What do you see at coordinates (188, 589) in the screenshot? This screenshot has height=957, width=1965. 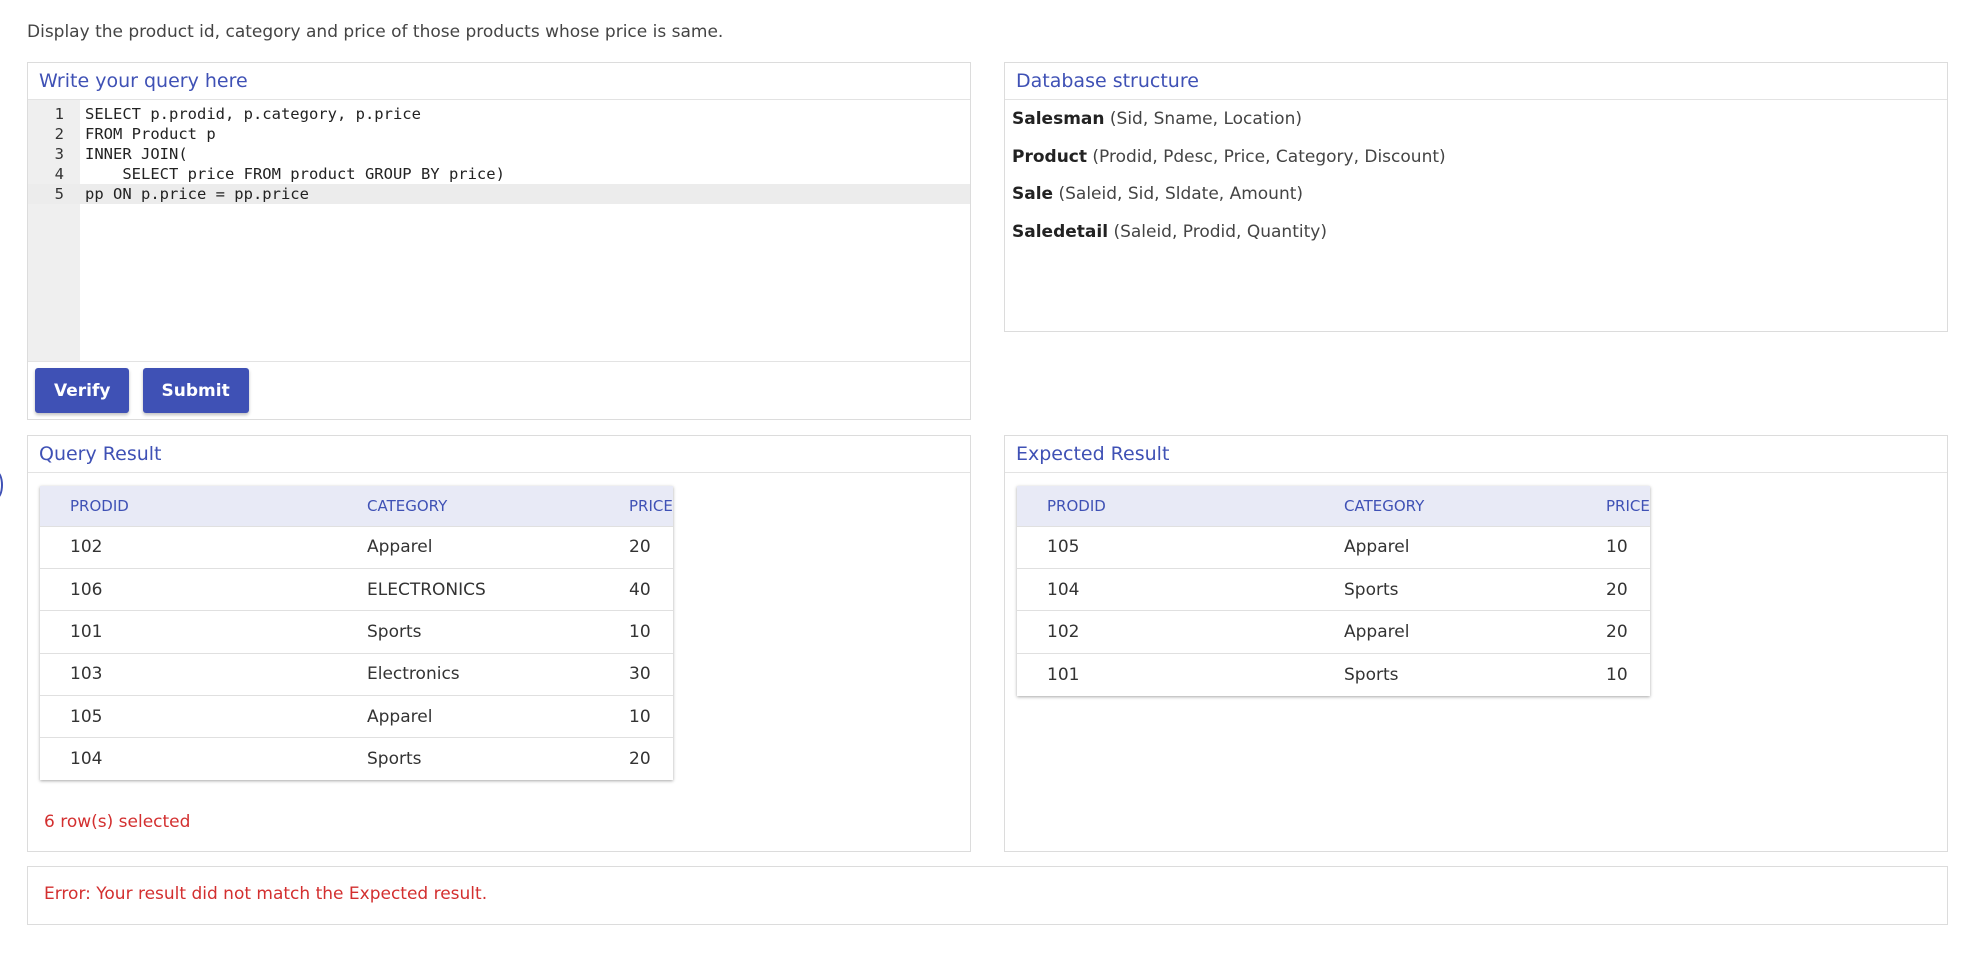 I see `cell-prodid: 106` at bounding box center [188, 589].